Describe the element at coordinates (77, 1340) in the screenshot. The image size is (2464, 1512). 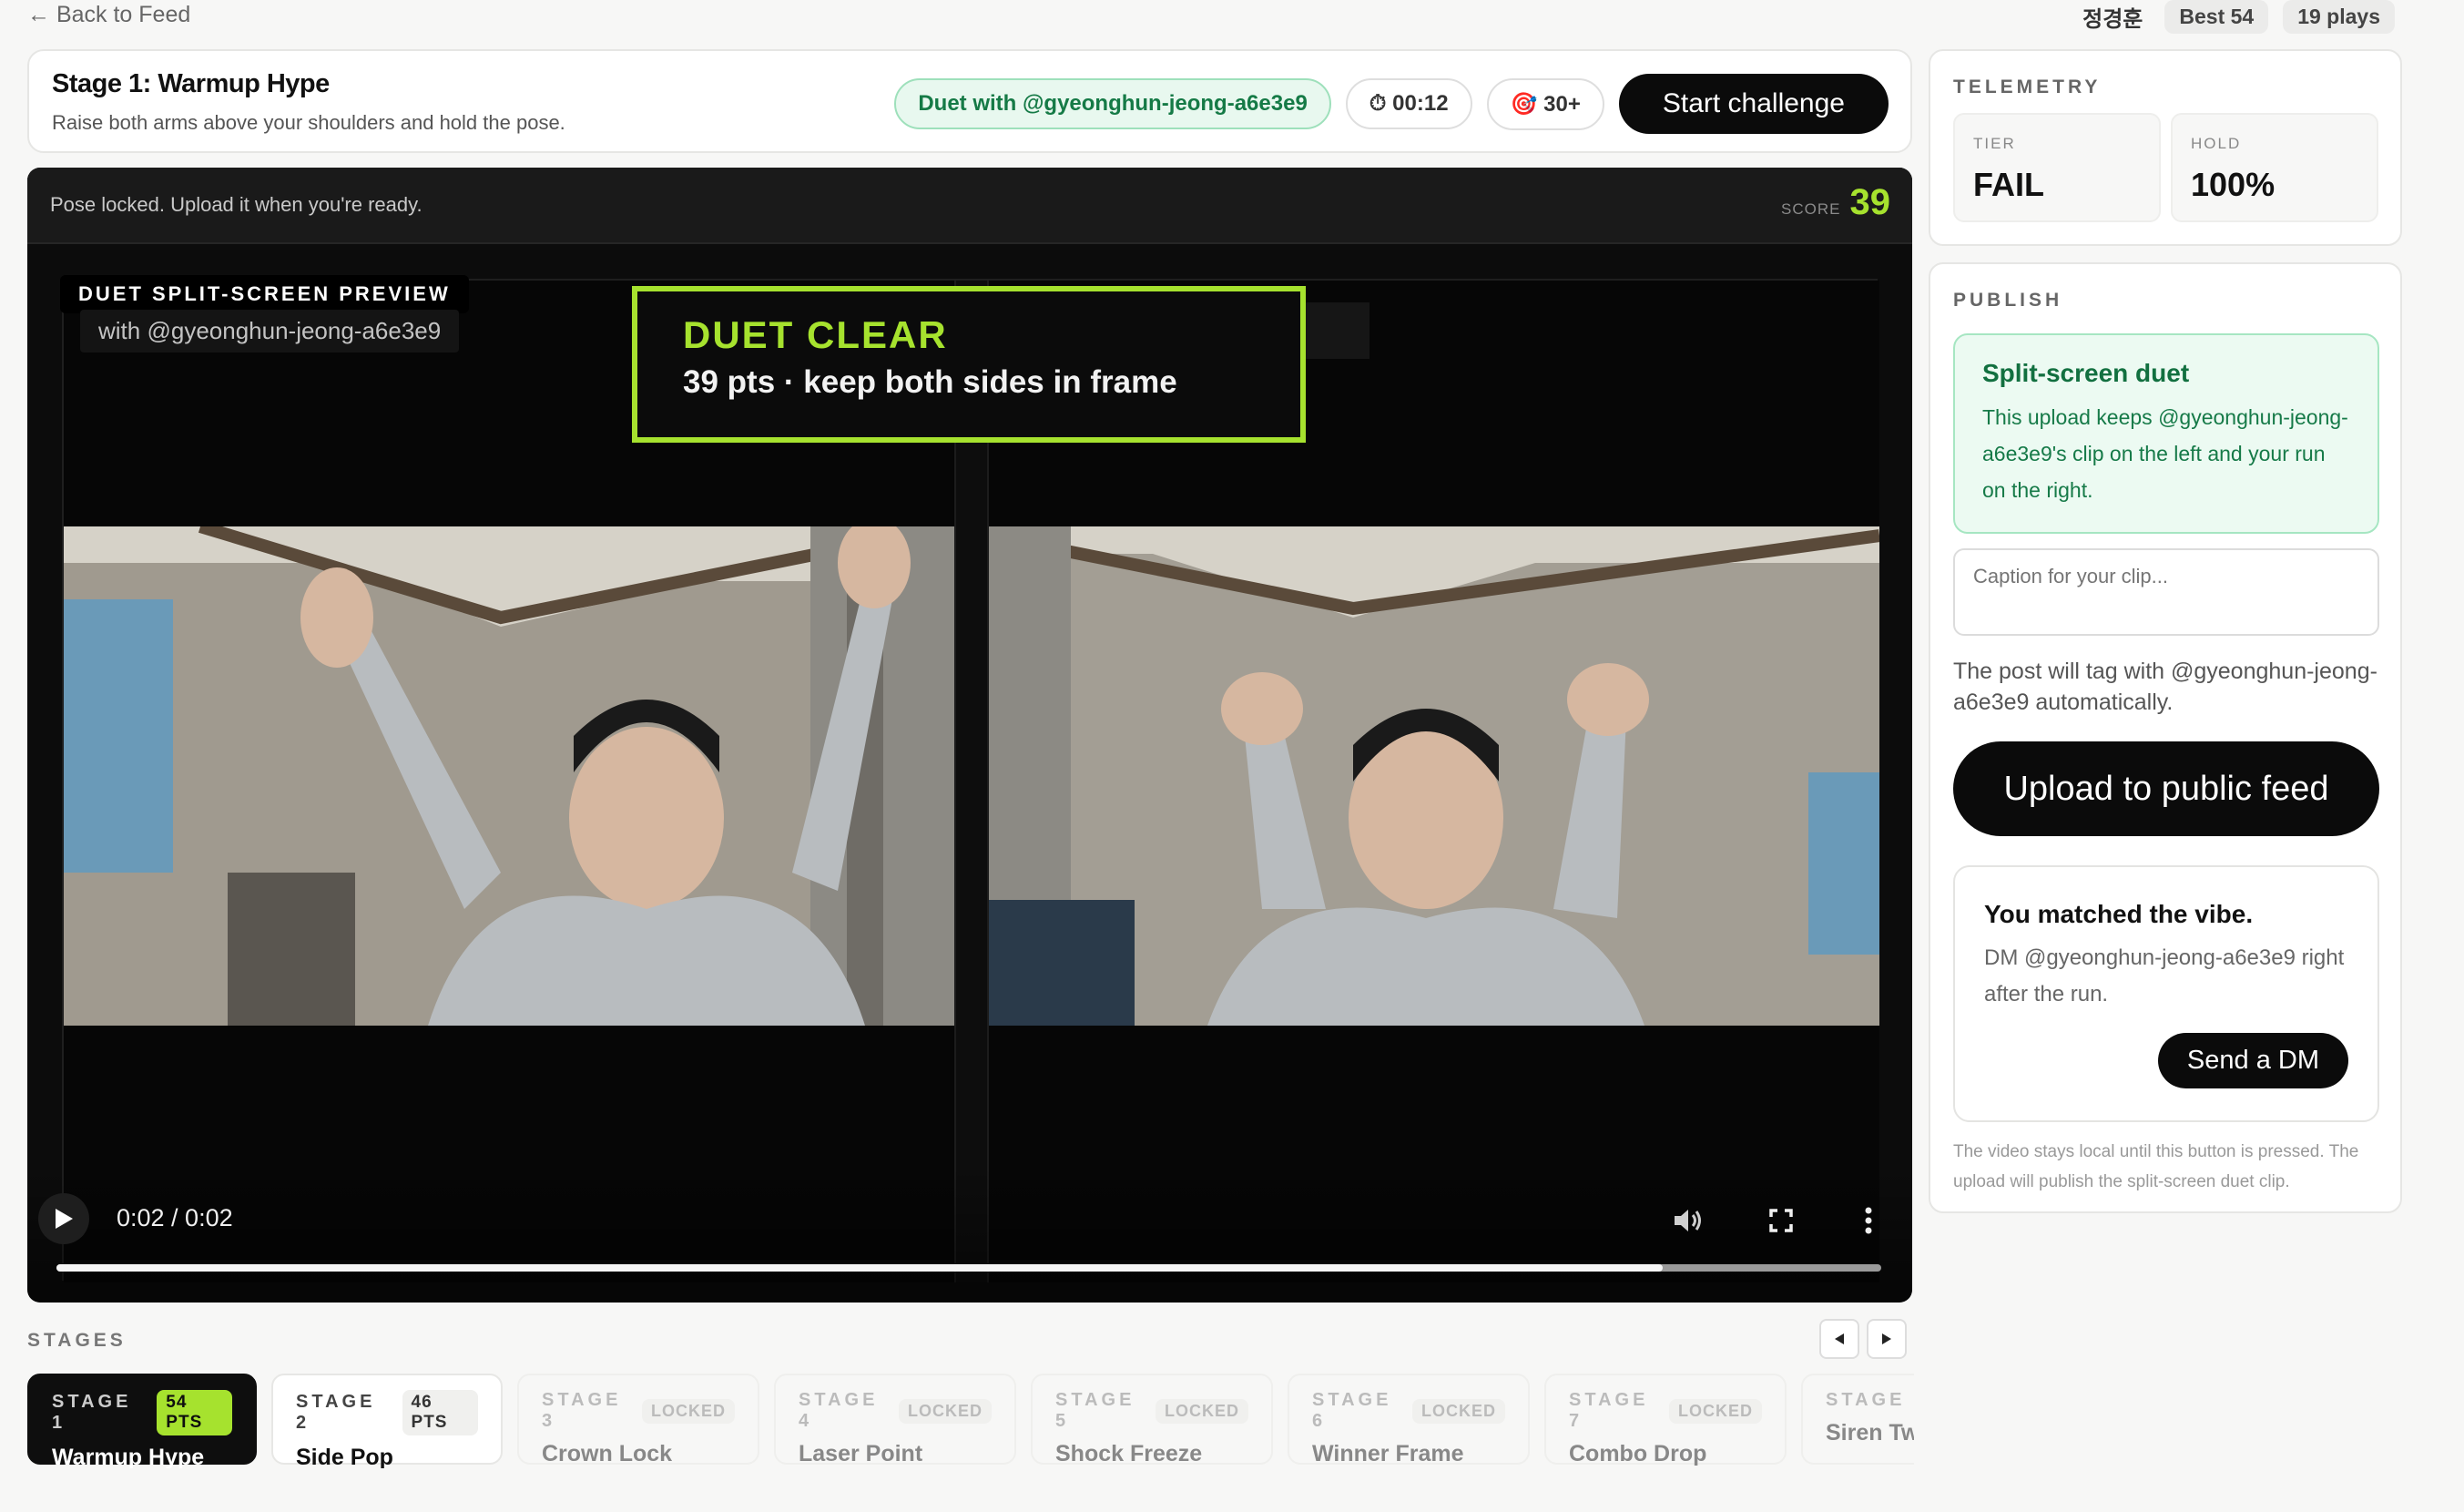
I see `stages-section-label: STAGES` at that location.